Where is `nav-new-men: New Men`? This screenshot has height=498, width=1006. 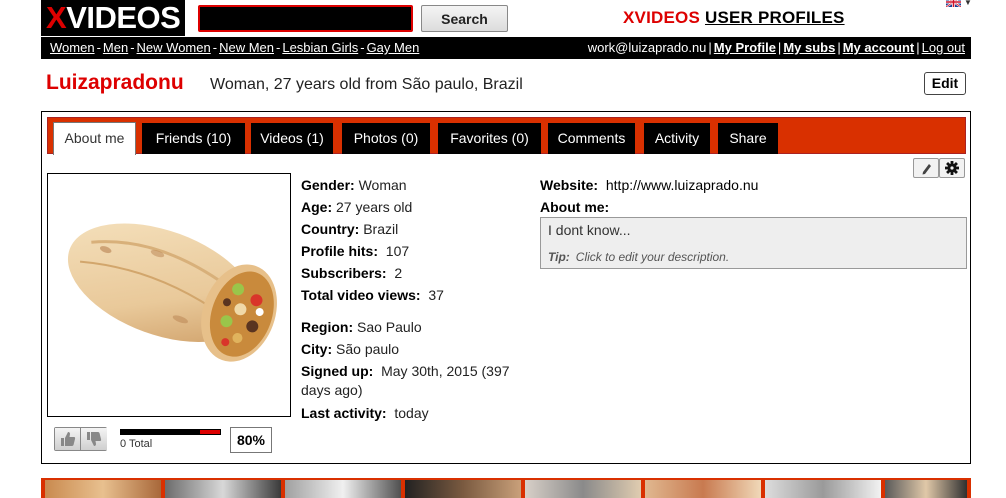
nav-new-men: New Men is located at coordinates (246, 47).